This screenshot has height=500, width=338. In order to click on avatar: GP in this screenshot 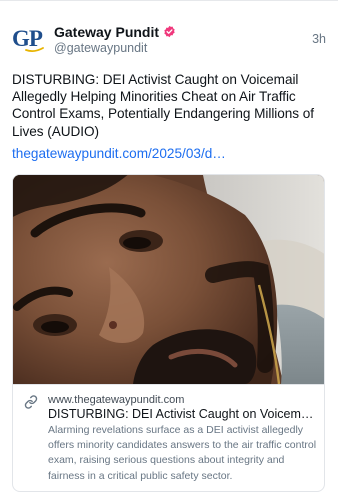, I will do `click(28, 40)`.